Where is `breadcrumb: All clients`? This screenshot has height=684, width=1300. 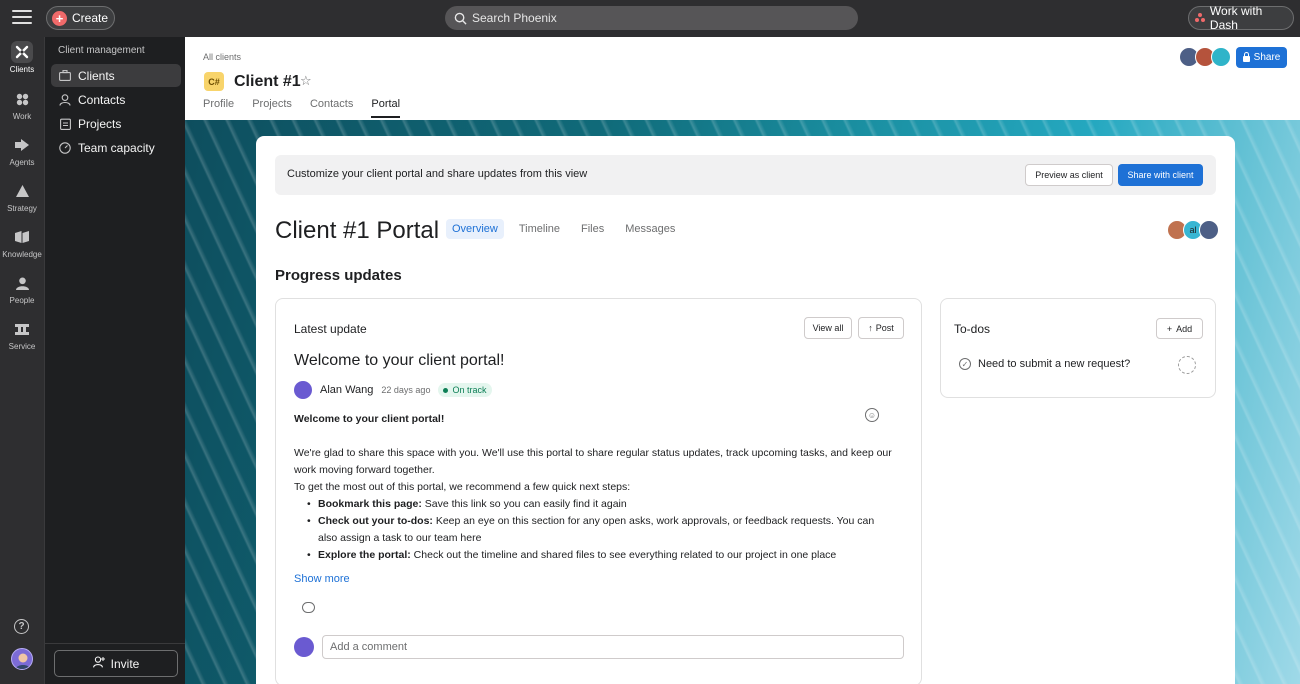 breadcrumb: All clients is located at coordinates (222, 57).